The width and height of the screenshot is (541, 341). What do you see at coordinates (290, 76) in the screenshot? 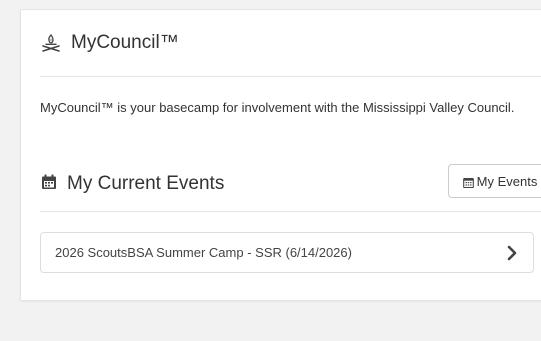
I see `header-divider` at bounding box center [290, 76].